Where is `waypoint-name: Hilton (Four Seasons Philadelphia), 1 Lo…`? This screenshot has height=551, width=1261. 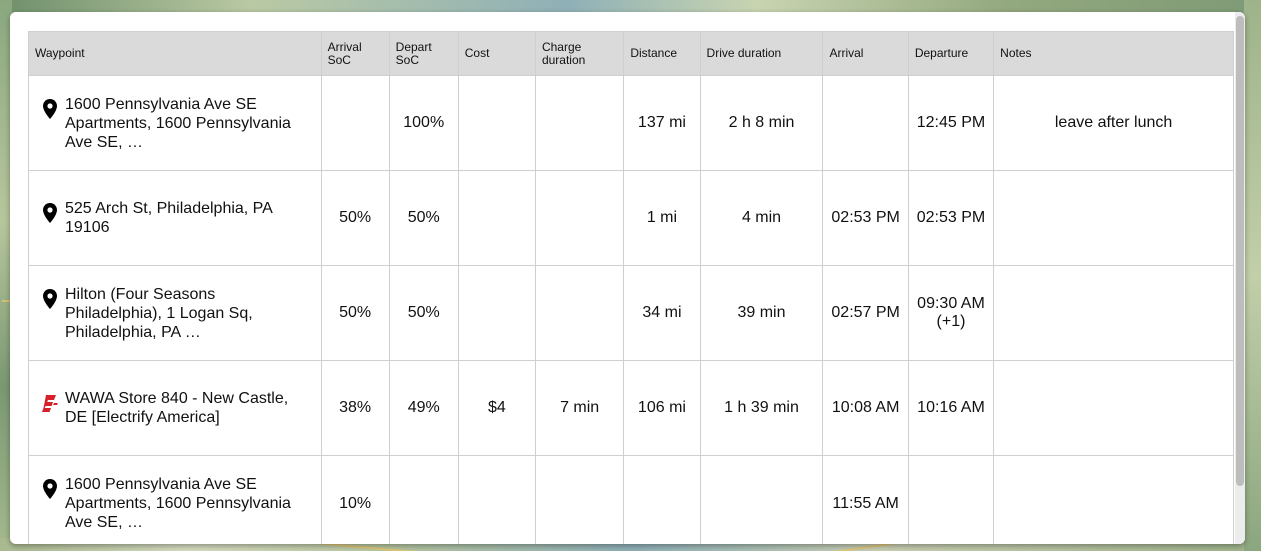 waypoint-name: Hilton (Four Seasons Philadelphia), 1 Lo… is located at coordinates (159, 313).